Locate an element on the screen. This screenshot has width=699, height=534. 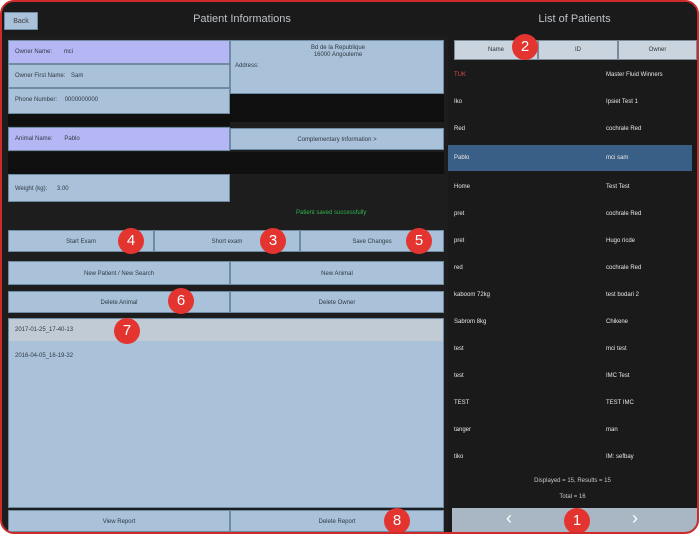
new-patient-button: New Patient / New Search is located at coordinates (119, 273).